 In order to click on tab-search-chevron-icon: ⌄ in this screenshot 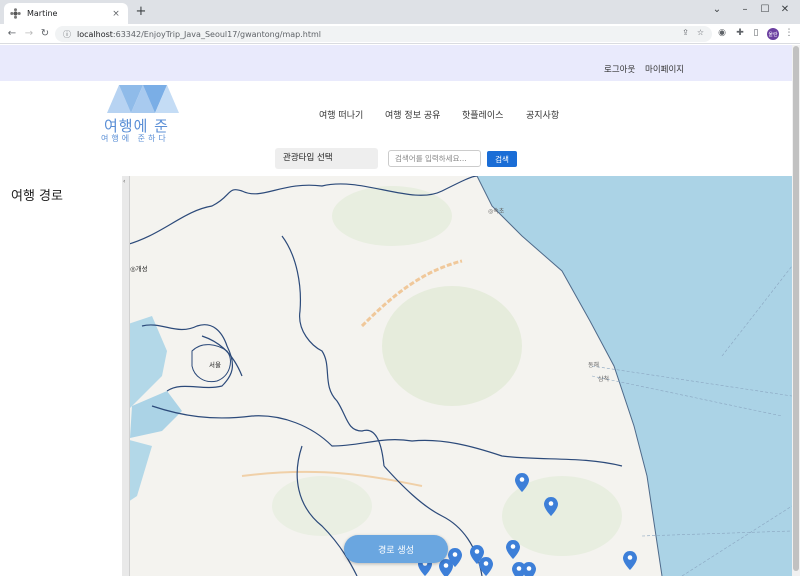, I will do `click(717, 9)`.